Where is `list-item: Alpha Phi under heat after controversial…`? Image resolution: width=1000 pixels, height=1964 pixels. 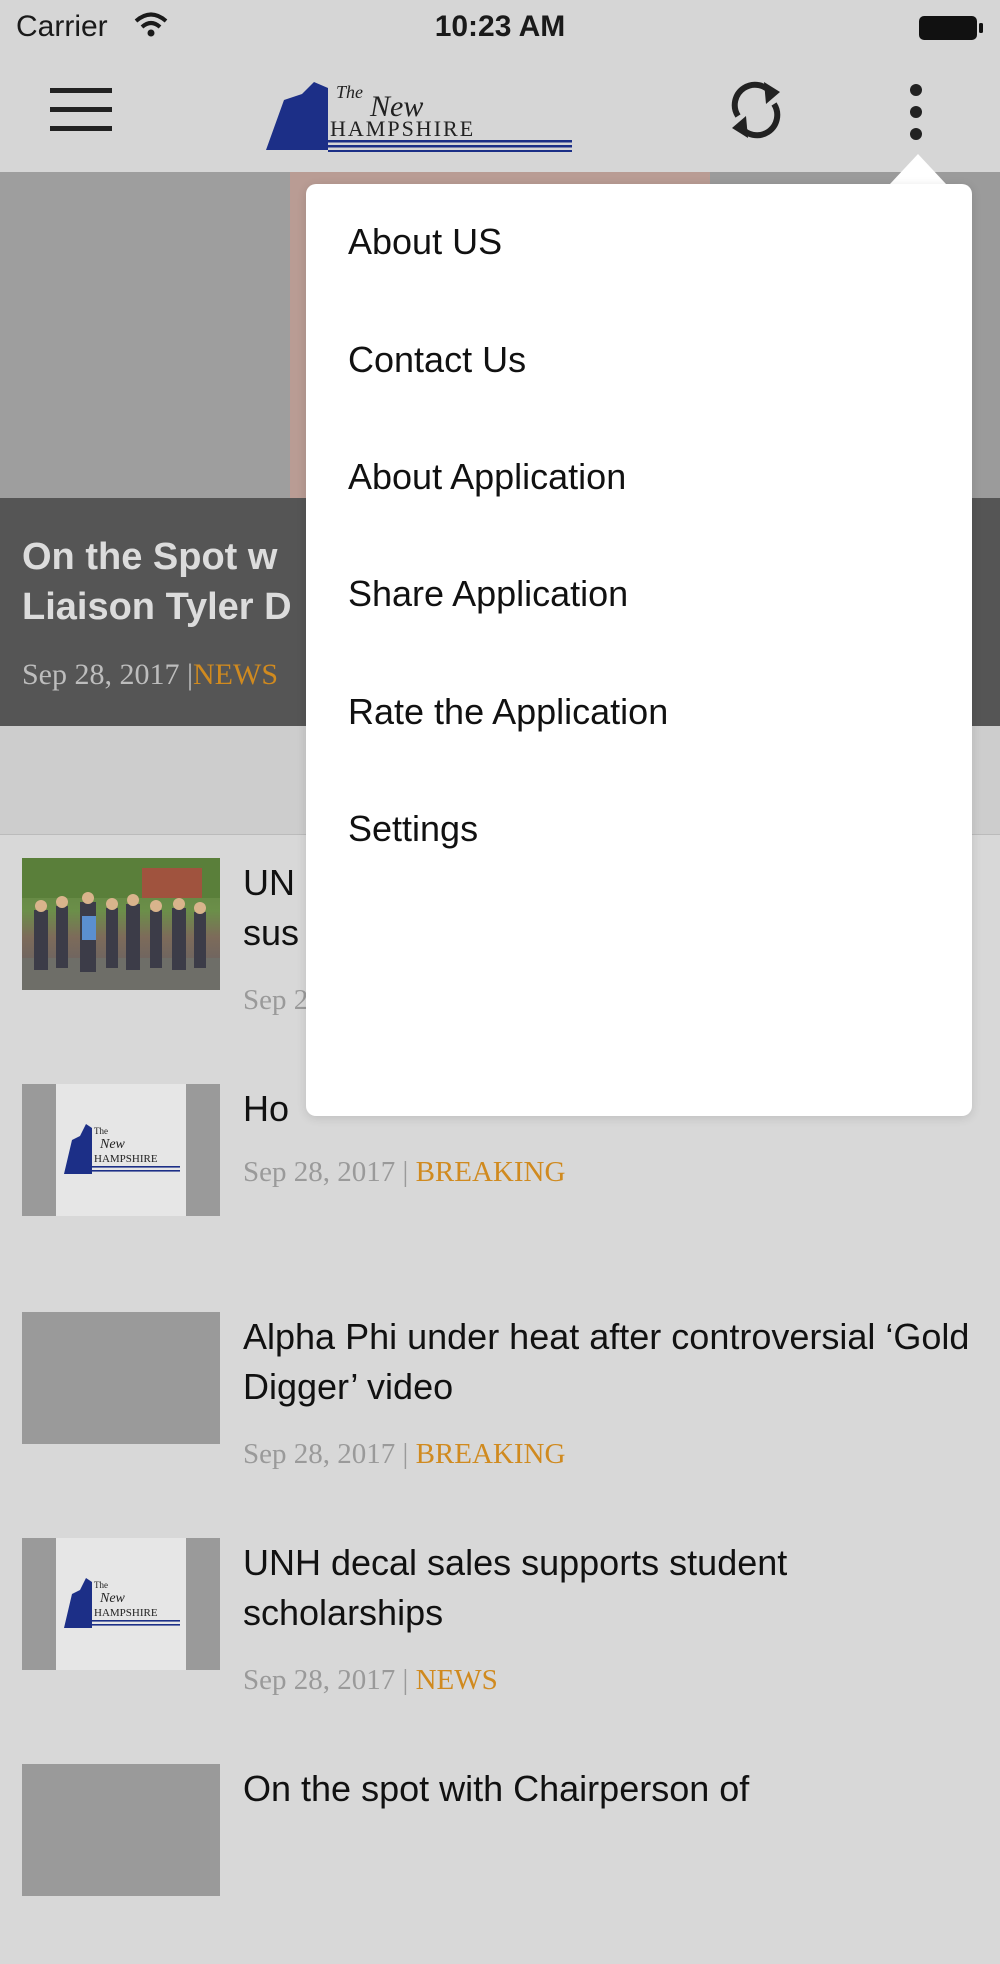
list-item: Alpha Phi under heat after controversial… is located at coordinates (500, 1412).